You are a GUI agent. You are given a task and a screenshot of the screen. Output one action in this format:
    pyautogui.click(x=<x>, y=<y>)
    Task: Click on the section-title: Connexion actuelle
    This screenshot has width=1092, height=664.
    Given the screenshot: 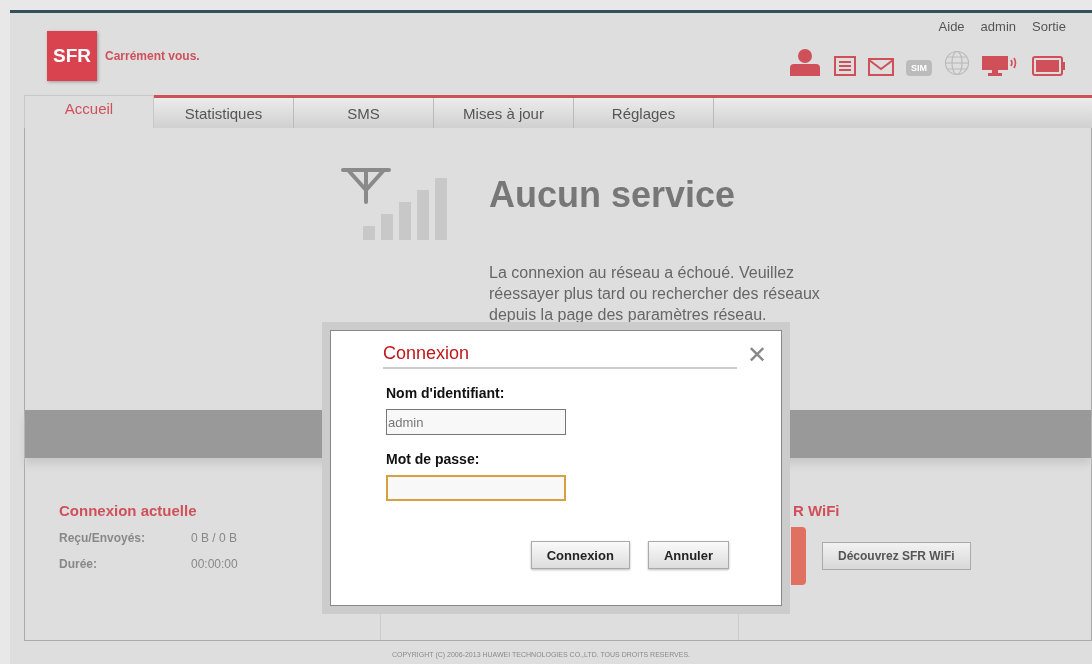 What is the action you would take?
    pyautogui.click(x=128, y=510)
    